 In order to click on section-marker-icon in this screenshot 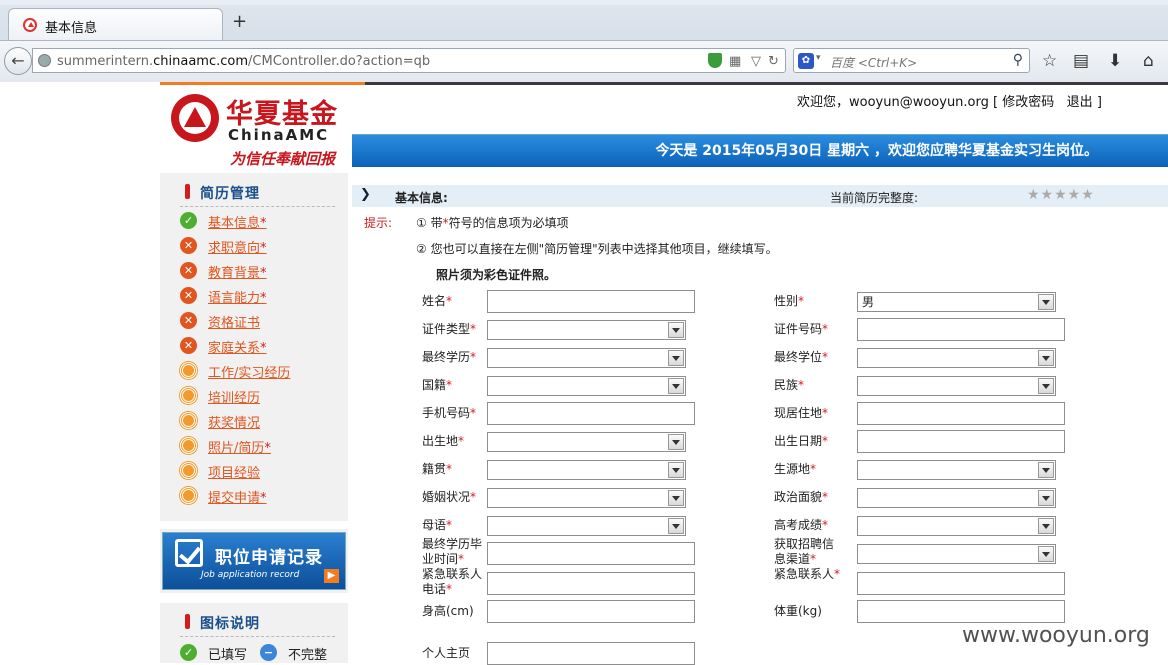, I will do `click(187, 621)`.